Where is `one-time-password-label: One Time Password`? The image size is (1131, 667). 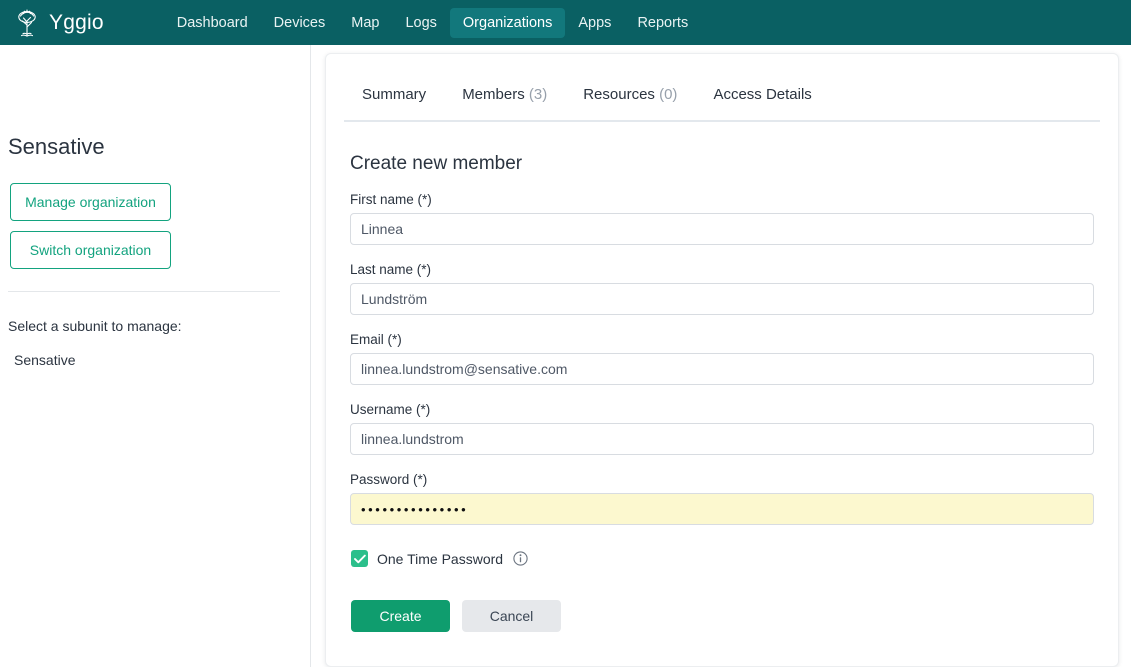 one-time-password-label: One Time Password is located at coordinates (440, 558).